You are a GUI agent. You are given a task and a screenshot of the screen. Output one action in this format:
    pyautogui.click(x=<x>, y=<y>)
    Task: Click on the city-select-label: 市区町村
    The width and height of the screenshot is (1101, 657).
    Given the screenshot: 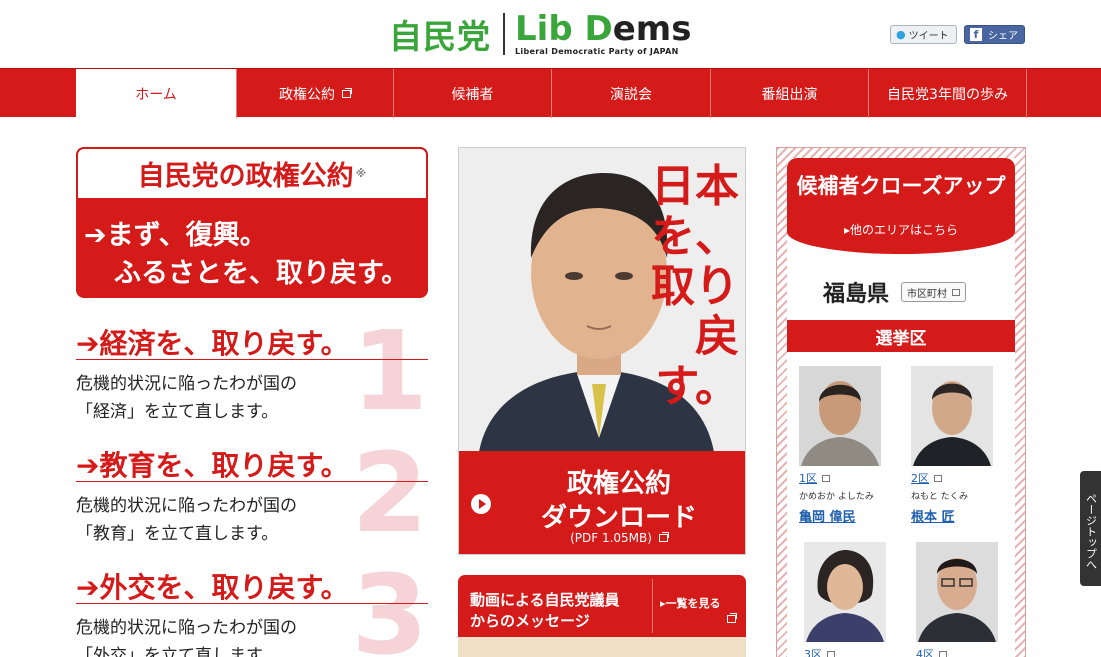 What is the action you would take?
    pyautogui.click(x=927, y=294)
    